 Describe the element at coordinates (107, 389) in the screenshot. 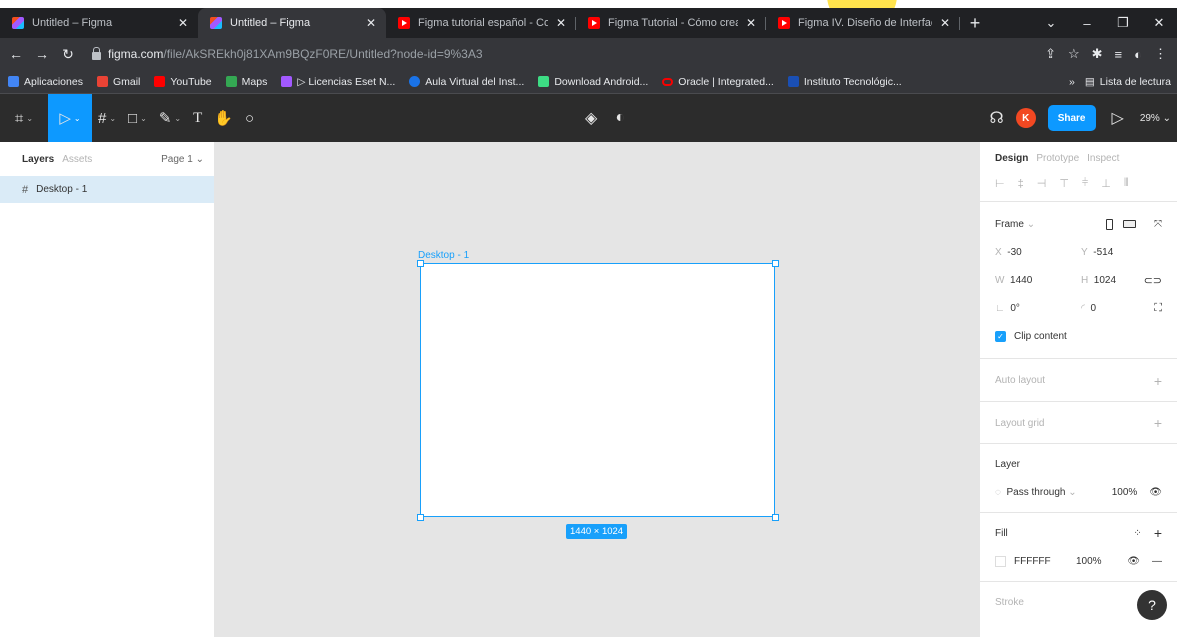

I see `layers-panel: Layers Assets Page 1 ⌄ # Desktop - 1` at that location.